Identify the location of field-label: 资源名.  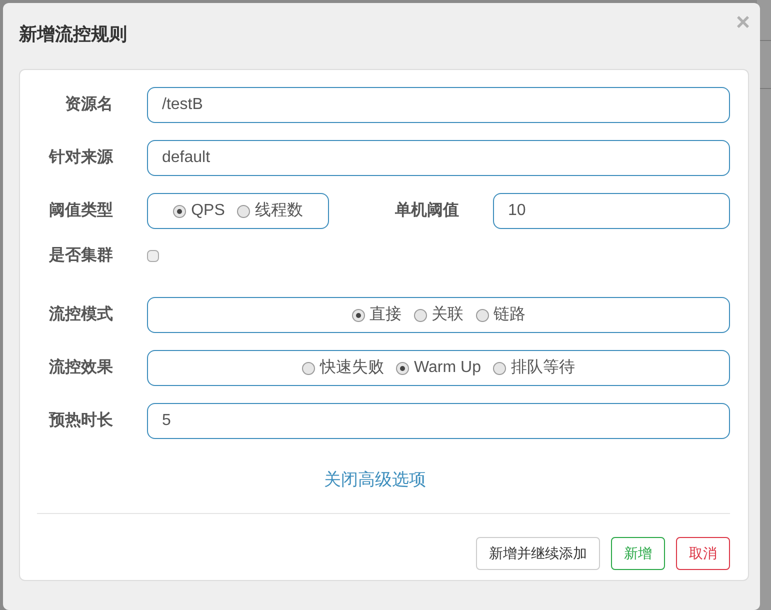
(88, 104).